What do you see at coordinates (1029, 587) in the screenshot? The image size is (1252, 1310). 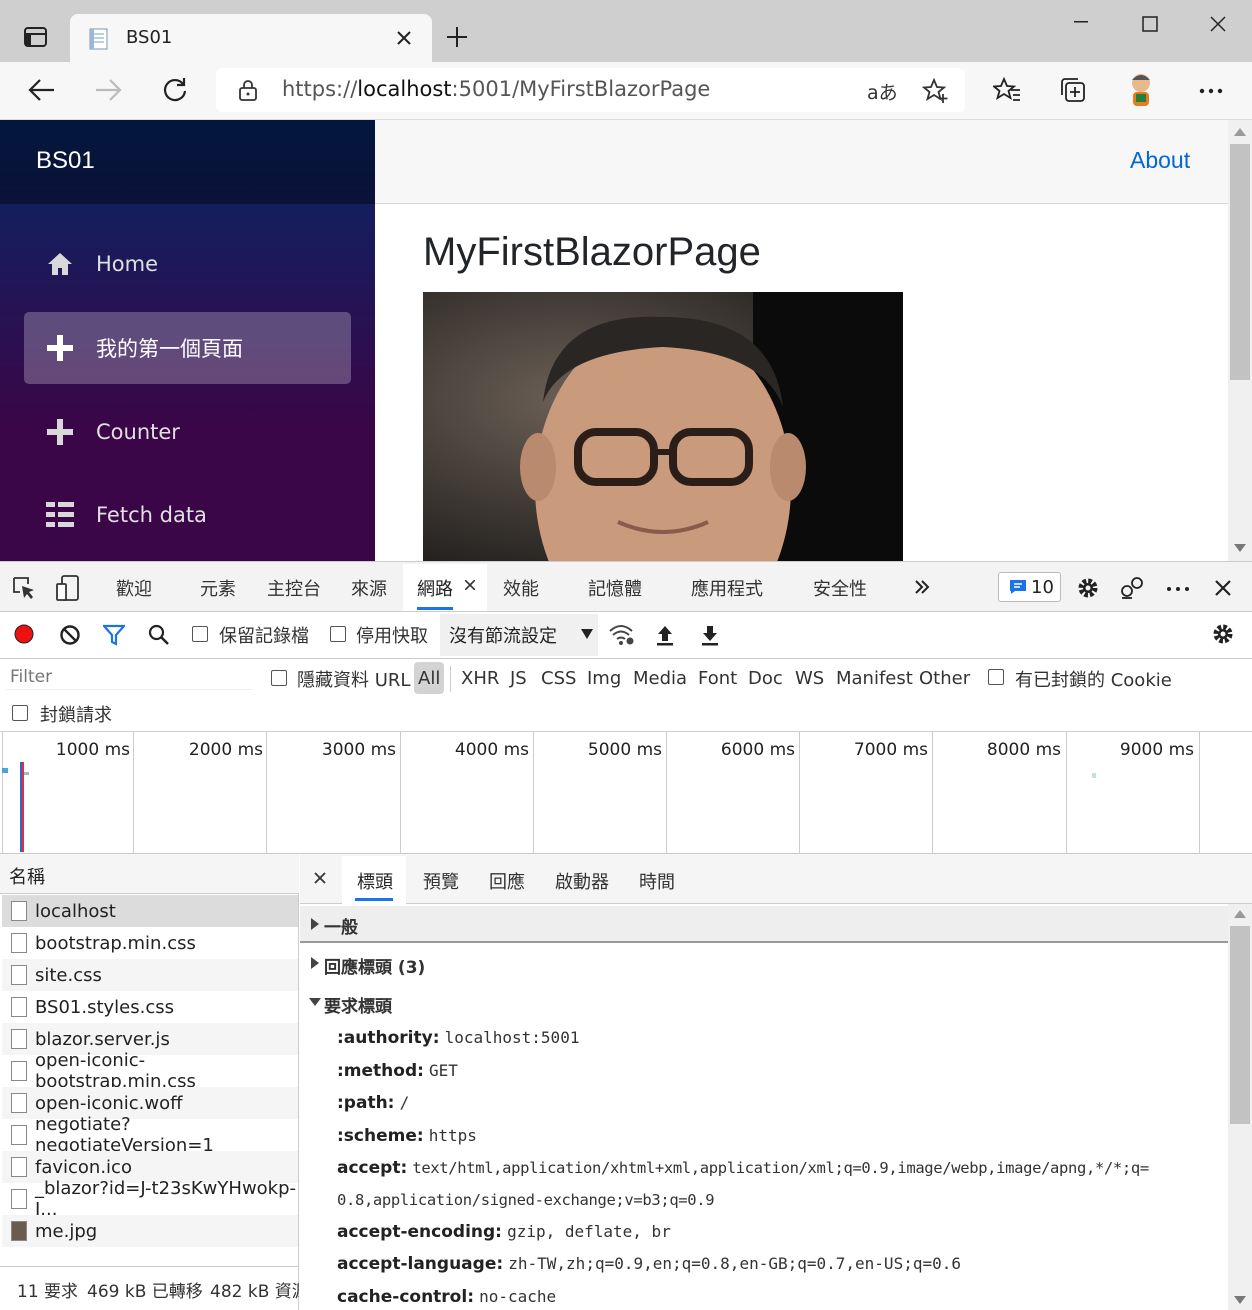 I see `issues-badge: 10` at bounding box center [1029, 587].